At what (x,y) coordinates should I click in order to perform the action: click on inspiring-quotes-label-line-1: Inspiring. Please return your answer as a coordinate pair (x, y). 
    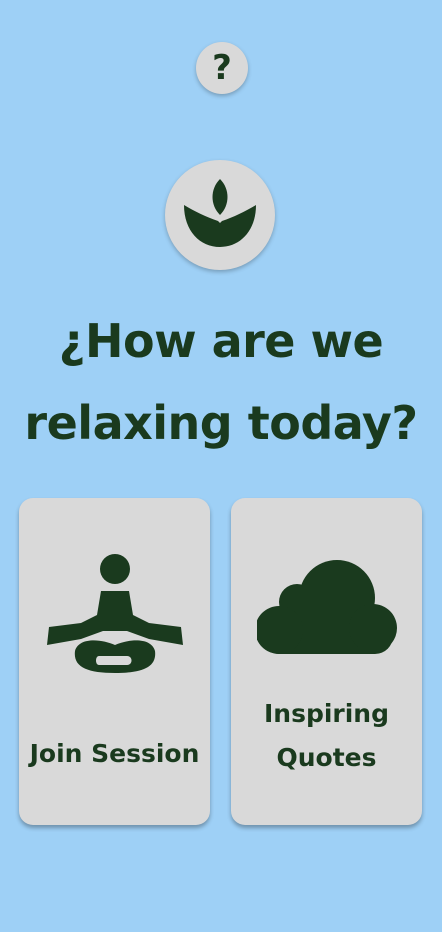
    Looking at the image, I should click on (326, 713).